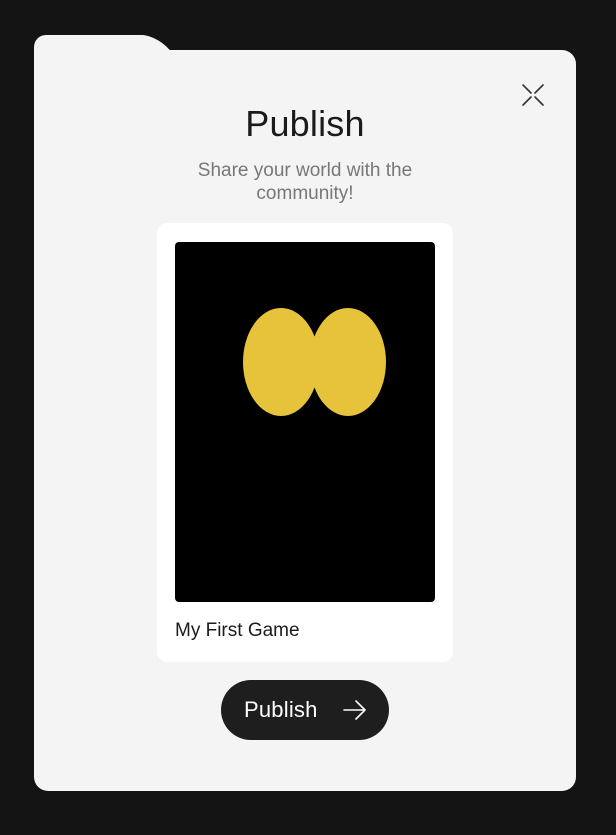 This screenshot has height=835, width=616. Describe the element at coordinates (237, 630) in the screenshot. I see `game-name: My First Game` at that location.